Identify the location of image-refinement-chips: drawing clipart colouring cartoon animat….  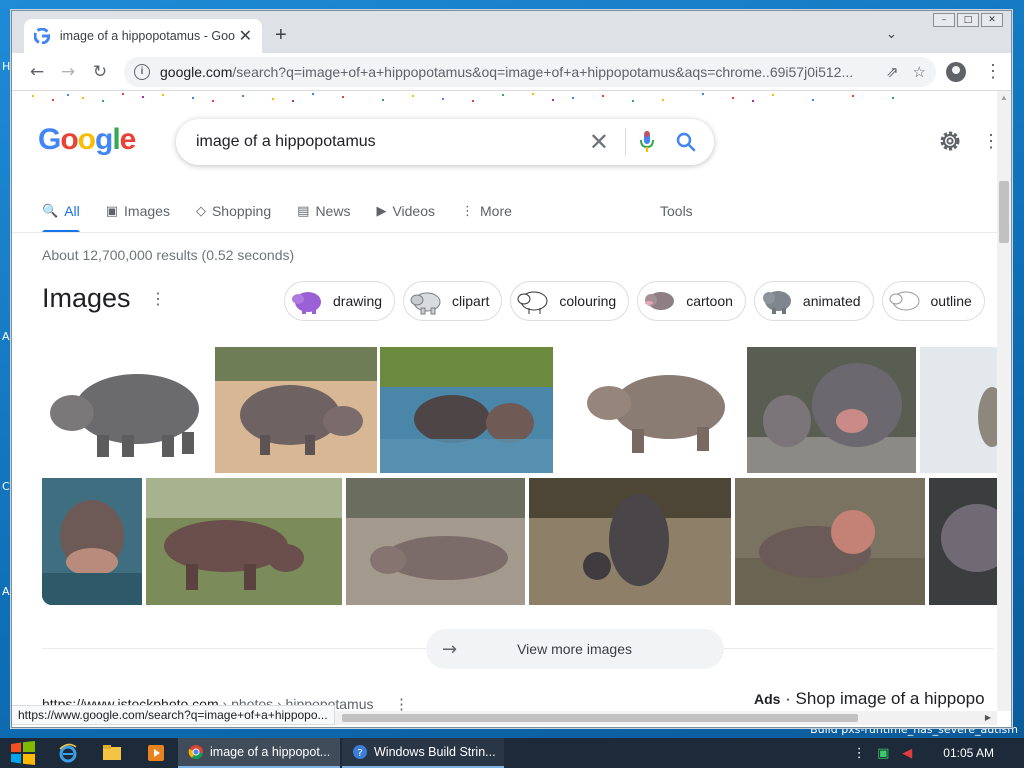
(634, 301).